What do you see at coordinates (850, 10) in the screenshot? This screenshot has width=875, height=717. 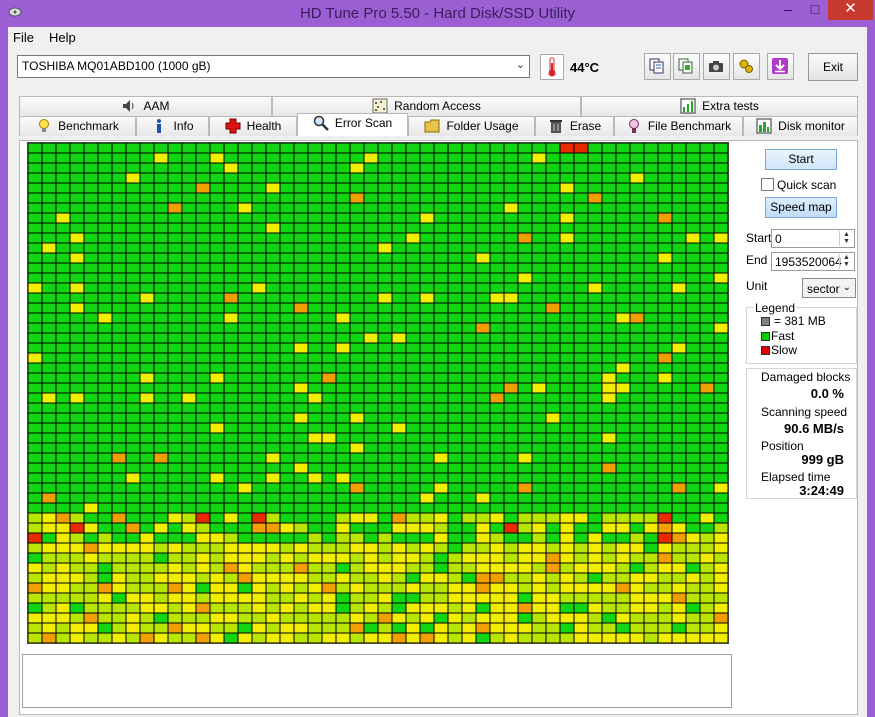 I see `close-button: ✕` at bounding box center [850, 10].